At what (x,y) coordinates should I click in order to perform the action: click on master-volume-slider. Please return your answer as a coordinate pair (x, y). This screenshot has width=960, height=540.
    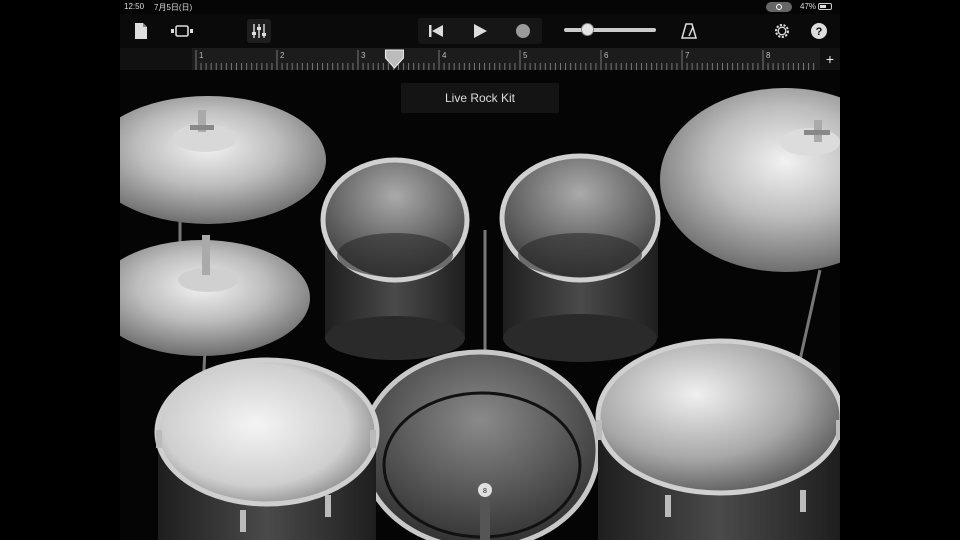
    Looking at the image, I should click on (610, 29).